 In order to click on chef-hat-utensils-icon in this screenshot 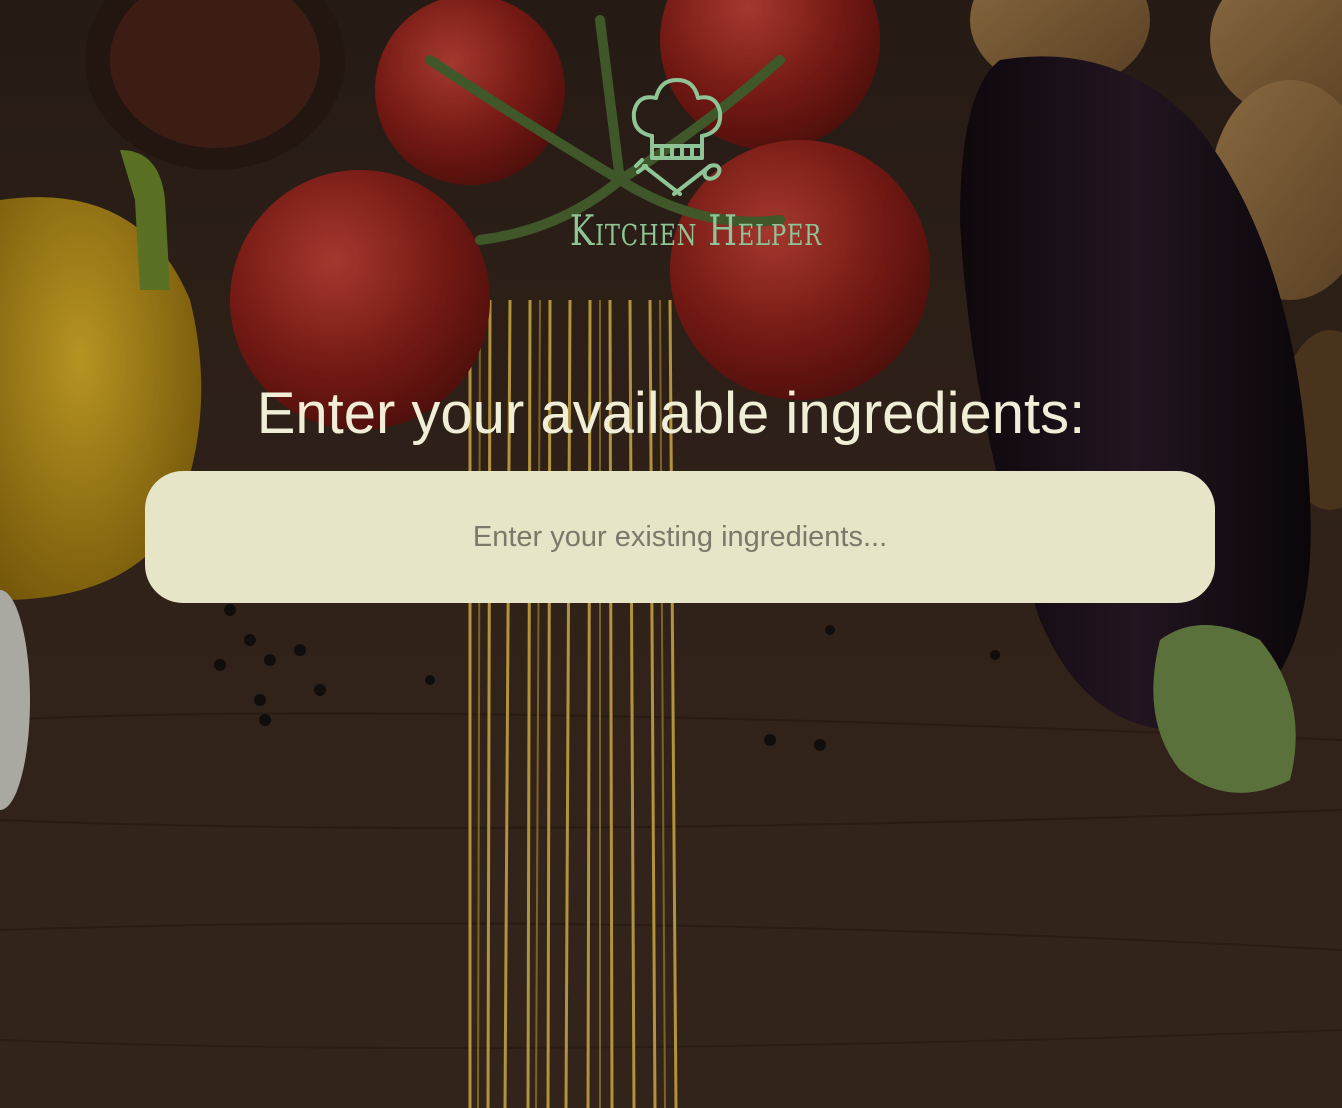, I will do `click(677, 137)`.